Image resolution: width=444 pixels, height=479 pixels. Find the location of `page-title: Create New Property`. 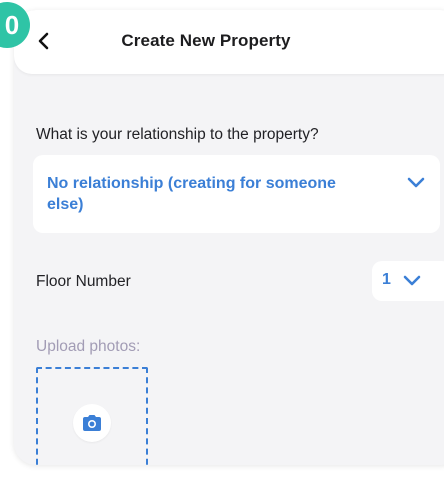

page-title: Create New Property is located at coordinates (206, 40).